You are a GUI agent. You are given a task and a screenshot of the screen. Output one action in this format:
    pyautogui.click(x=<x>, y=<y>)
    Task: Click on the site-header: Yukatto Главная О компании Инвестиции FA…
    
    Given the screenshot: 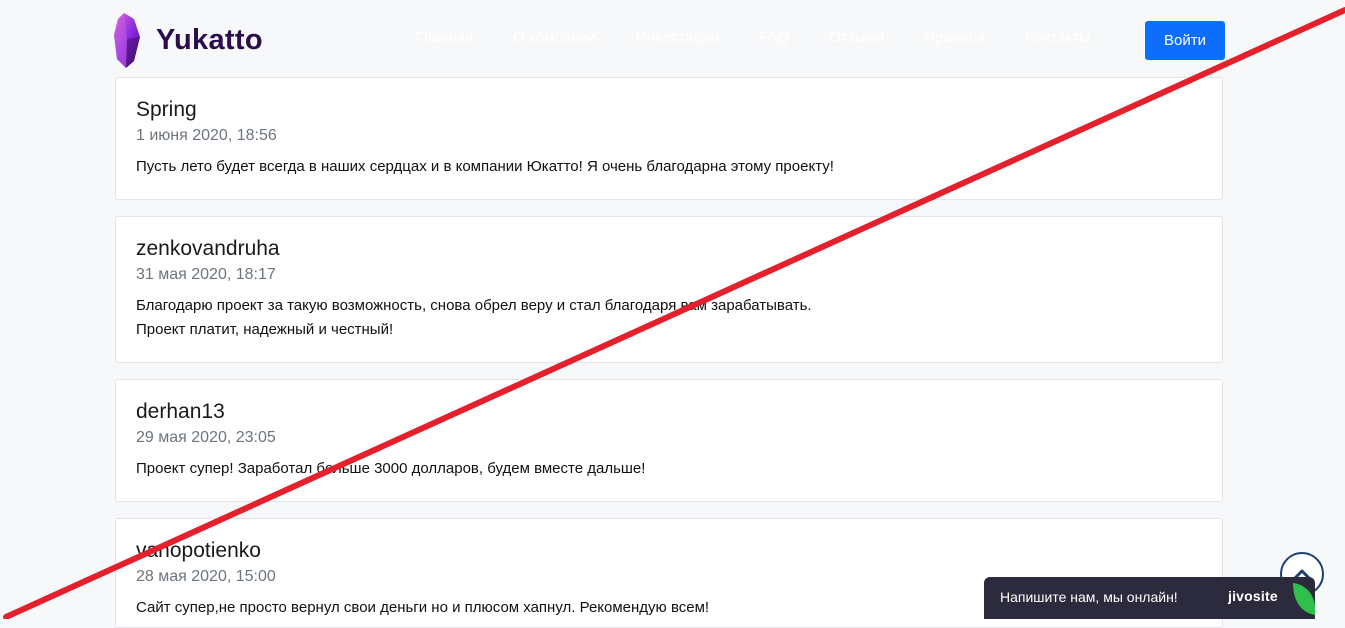 What is the action you would take?
    pyautogui.click(x=672, y=39)
    